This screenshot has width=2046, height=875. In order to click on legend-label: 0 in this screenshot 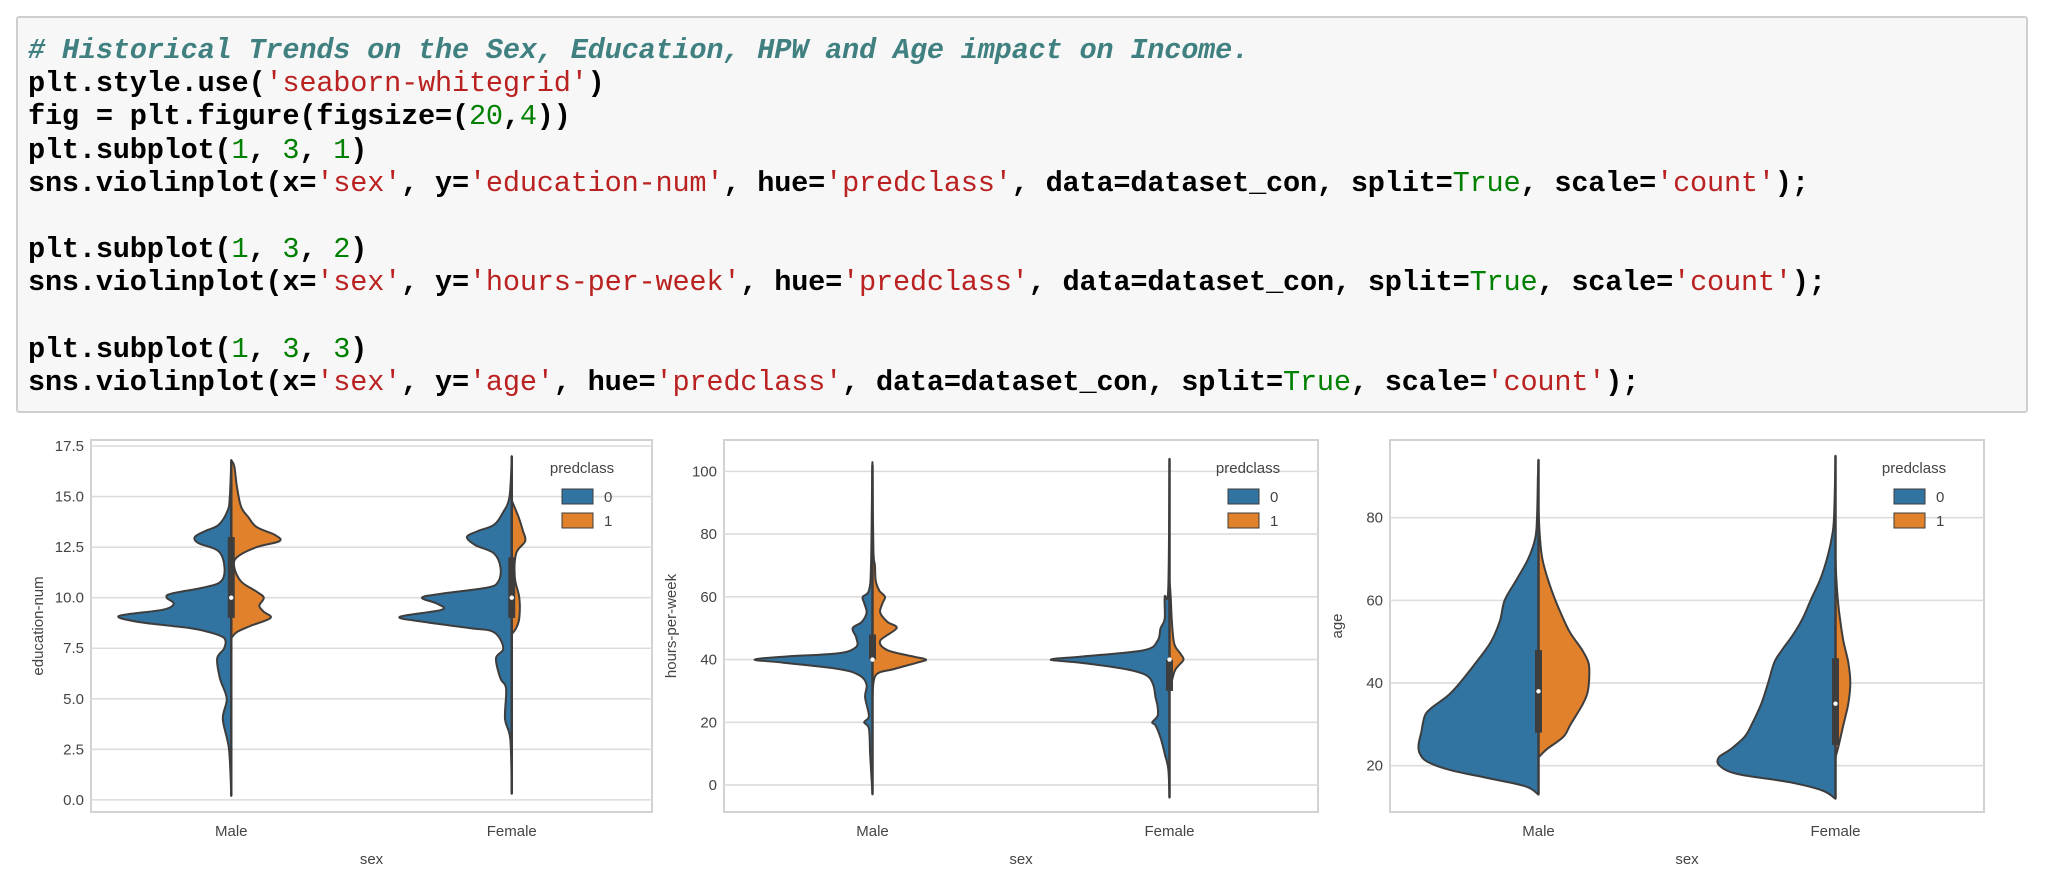, I will do `click(1274, 497)`.